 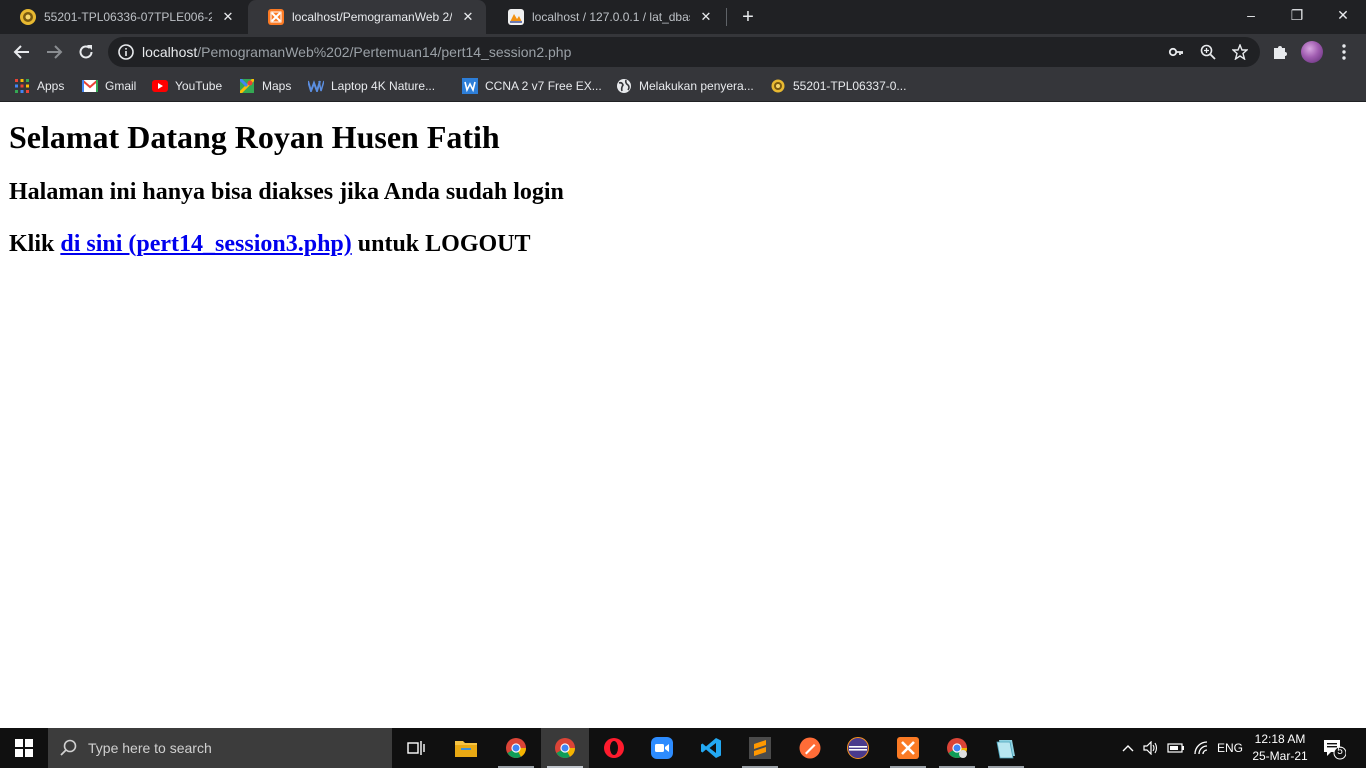 I want to click on battery-icon, so click(x=1175, y=748).